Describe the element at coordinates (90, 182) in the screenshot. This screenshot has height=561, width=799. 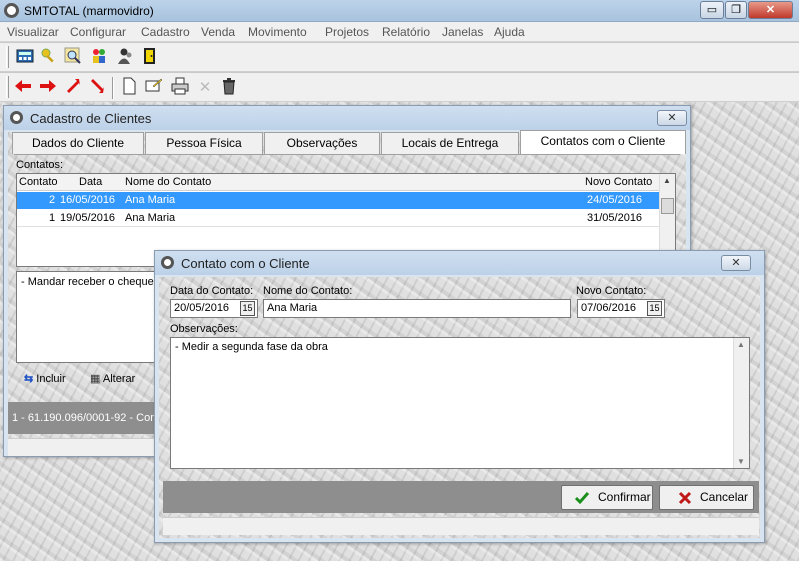
I see `column-header-data: Data` at that location.